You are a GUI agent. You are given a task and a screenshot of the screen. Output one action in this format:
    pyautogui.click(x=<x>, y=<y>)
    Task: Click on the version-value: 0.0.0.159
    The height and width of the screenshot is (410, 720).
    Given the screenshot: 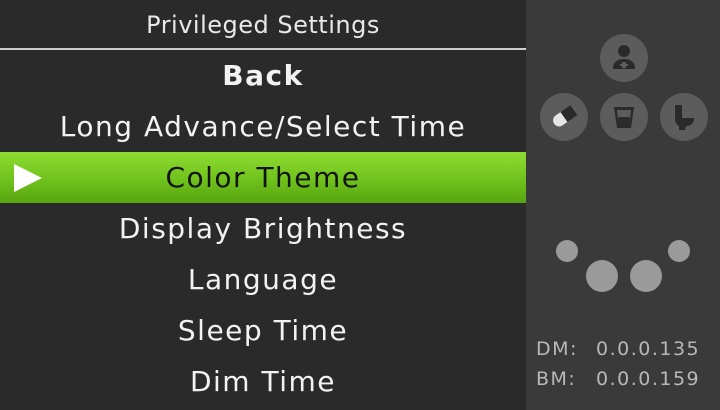 What is the action you would take?
    pyautogui.click(x=648, y=379)
    